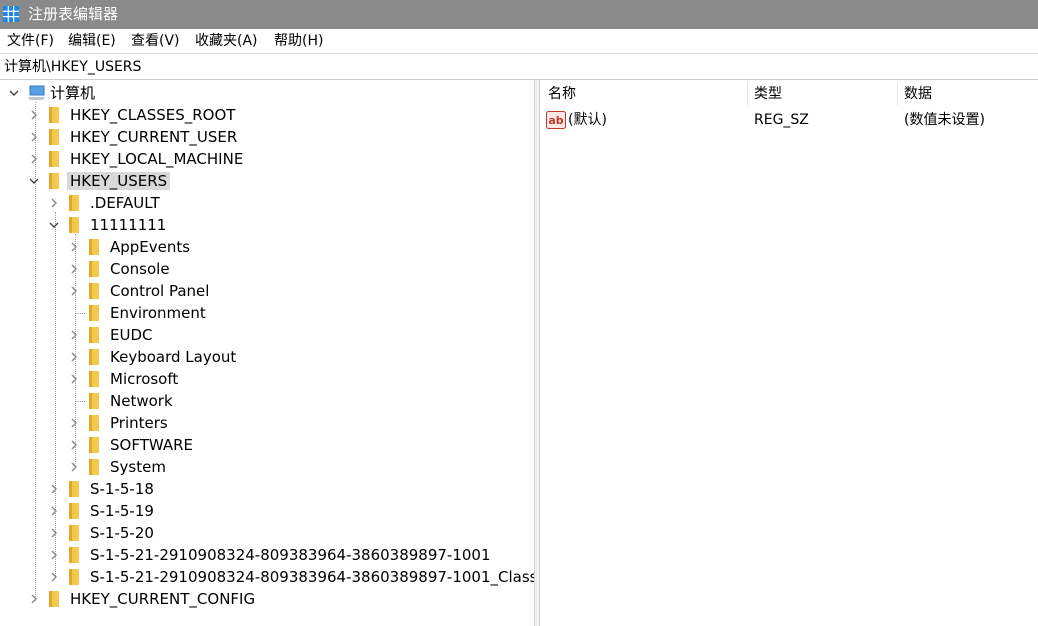 Image resolution: width=1038 pixels, height=626 pixels. Describe the element at coordinates (519, 41) in the screenshot. I see `menu-bar: 文件(F) 编辑(E) 查看(V) 收藏夹(A) 帮助(H)` at that location.